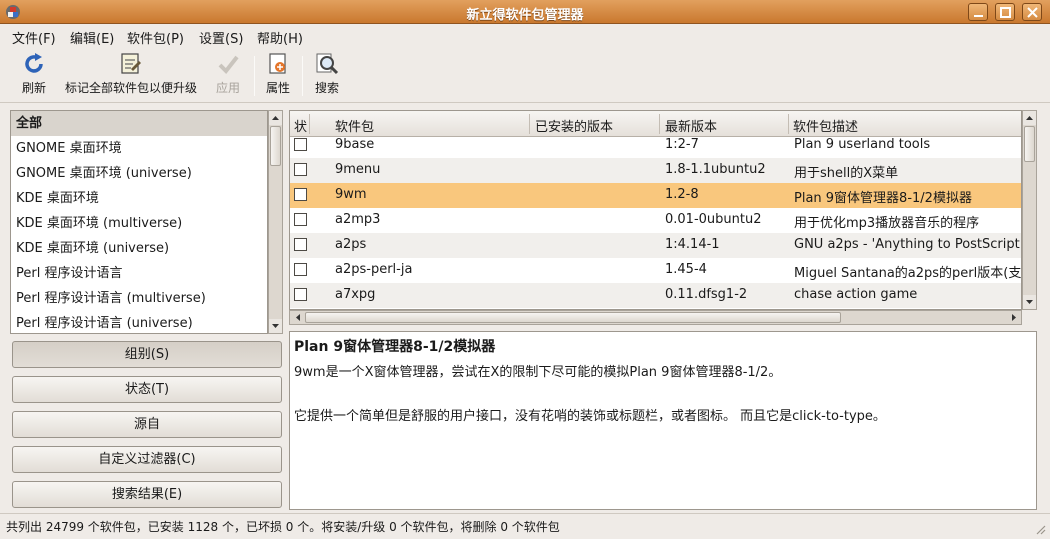 Image resolution: width=1050 pixels, height=539 pixels. Describe the element at coordinates (1013, 317) in the screenshot. I see `chevron-right-icon` at that location.